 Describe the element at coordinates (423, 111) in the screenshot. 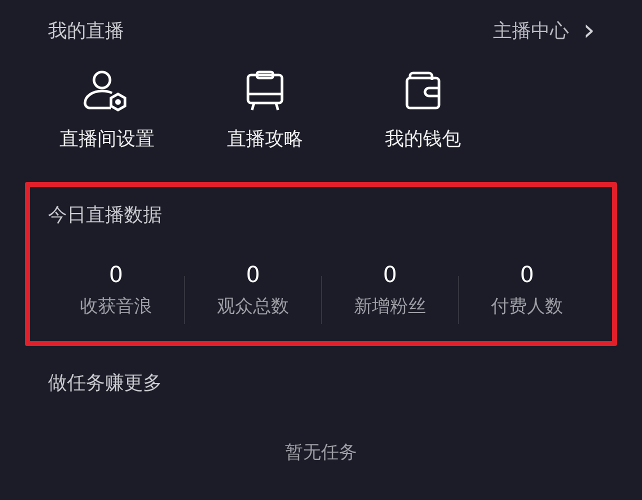

I see `shortcut-button: 我的钱包` at that location.